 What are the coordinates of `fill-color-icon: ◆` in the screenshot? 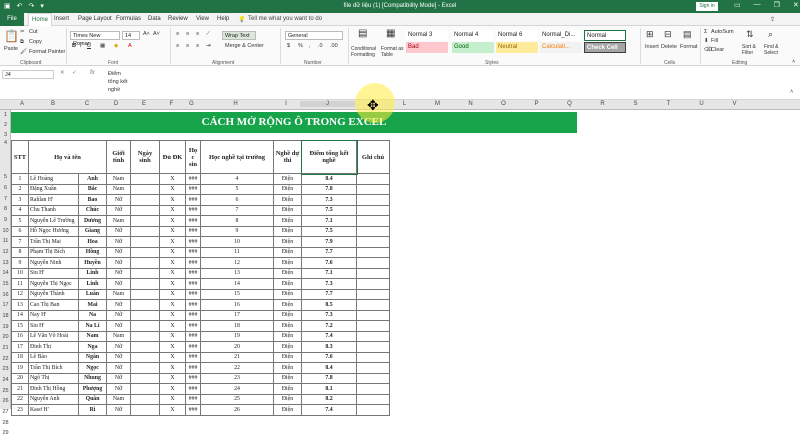 It's located at (116, 46).